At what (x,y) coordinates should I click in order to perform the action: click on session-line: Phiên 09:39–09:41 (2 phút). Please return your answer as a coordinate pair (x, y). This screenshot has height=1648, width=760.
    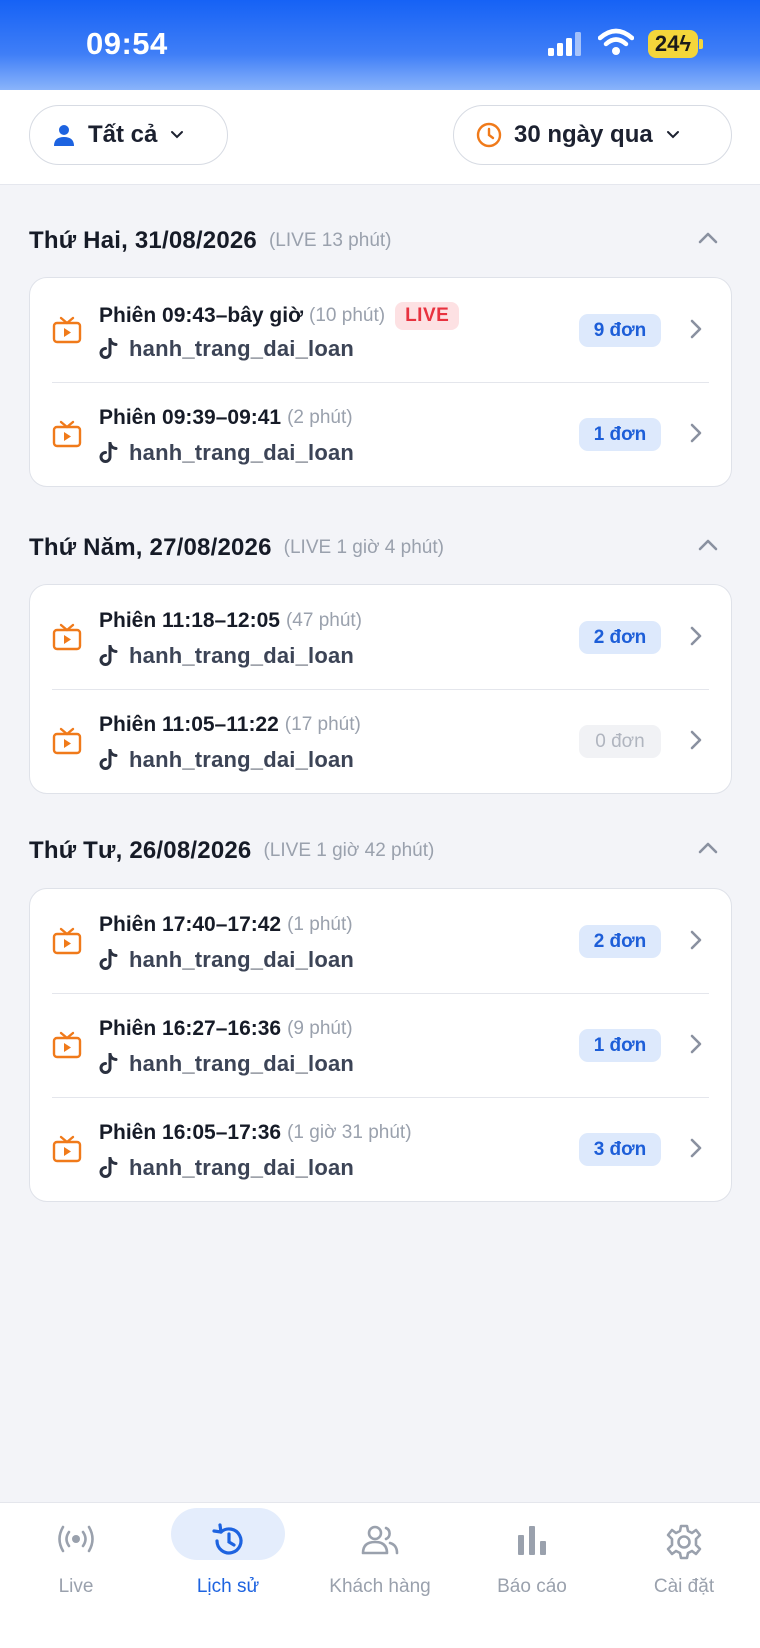
    Looking at the image, I should click on (226, 418).